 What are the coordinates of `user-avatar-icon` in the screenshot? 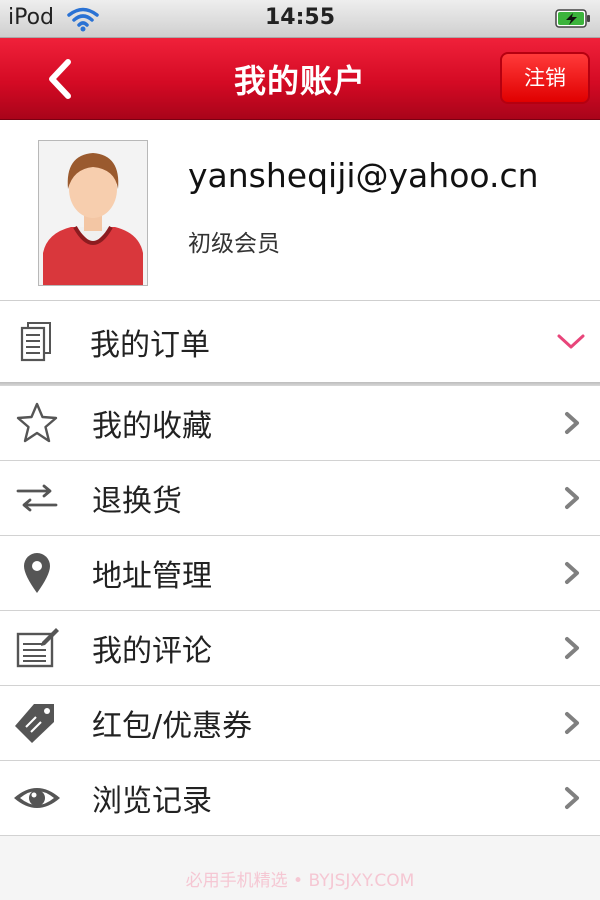 It's located at (93, 213).